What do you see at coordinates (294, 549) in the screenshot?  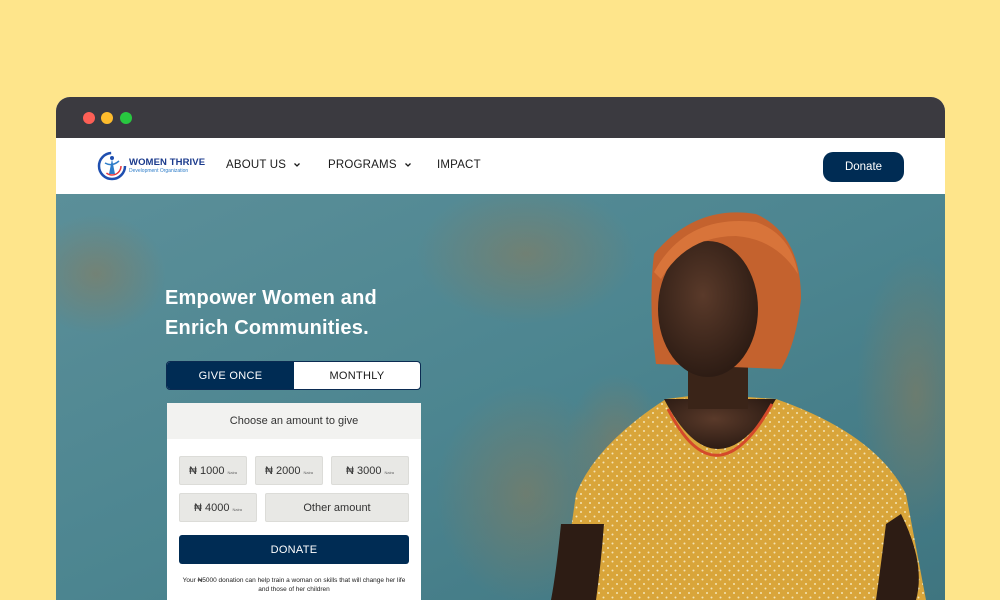 I see `donate-submit-button: DONATE` at bounding box center [294, 549].